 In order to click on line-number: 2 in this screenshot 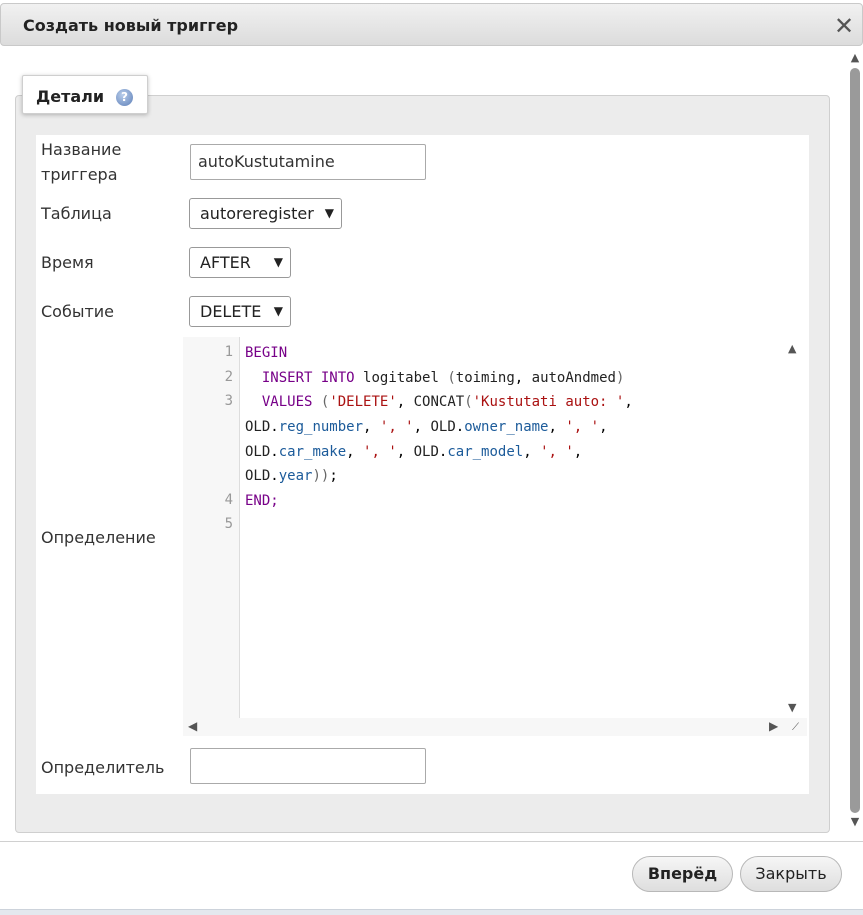, I will do `click(228, 377)`.